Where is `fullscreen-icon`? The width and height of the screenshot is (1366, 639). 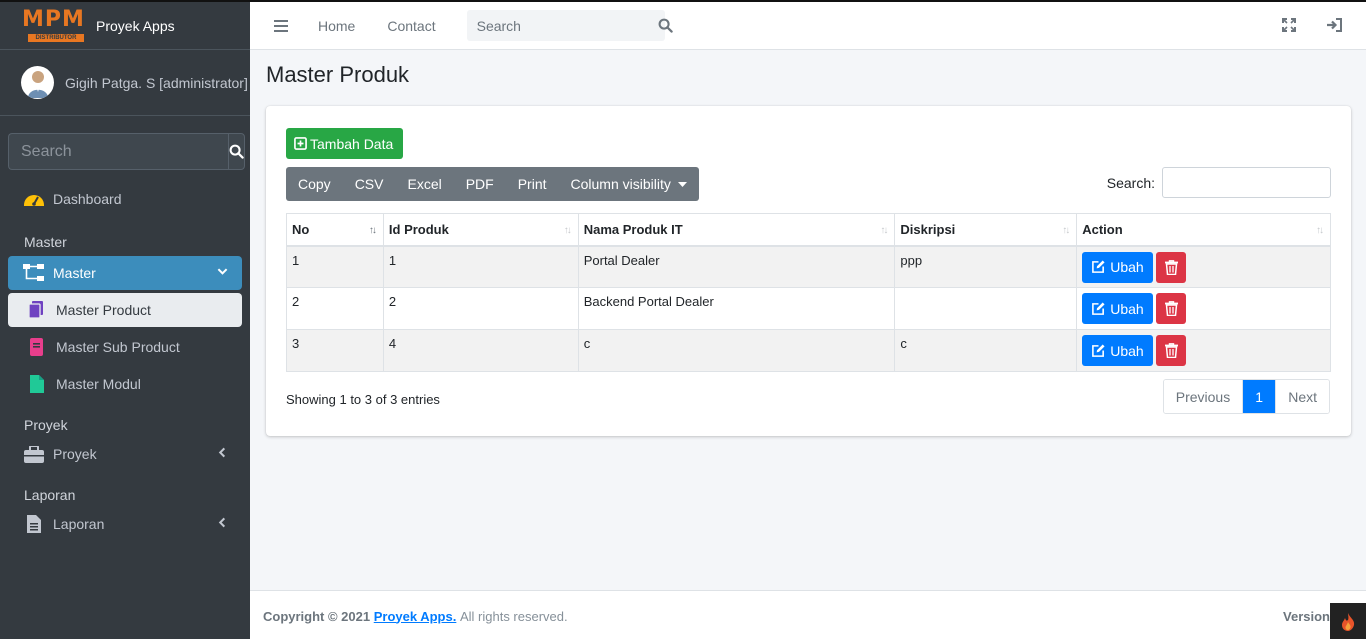 fullscreen-icon is located at coordinates (1289, 25).